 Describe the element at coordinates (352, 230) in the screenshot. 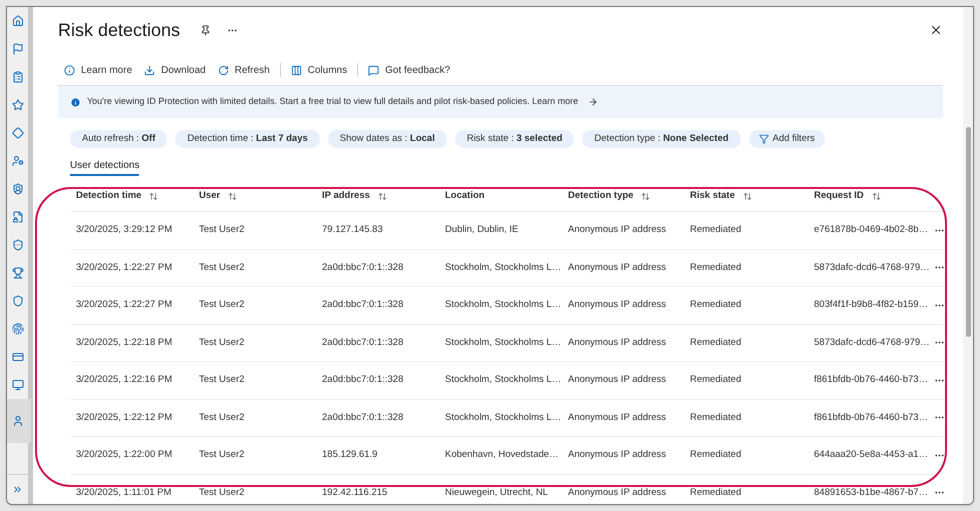

I see `table-cell: 79.127.145.83` at that location.